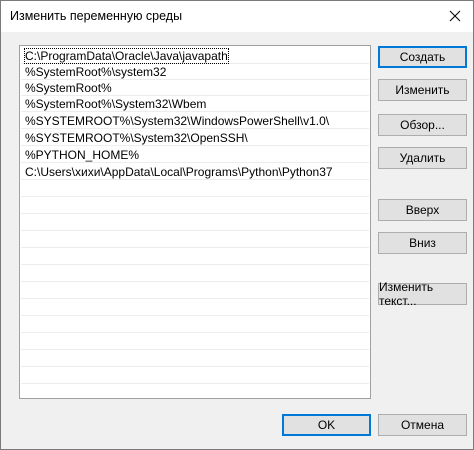 This screenshot has height=450, width=474. Describe the element at coordinates (195, 155) in the screenshot. I see `list-item: %PYTHON_HOME%` at that location.